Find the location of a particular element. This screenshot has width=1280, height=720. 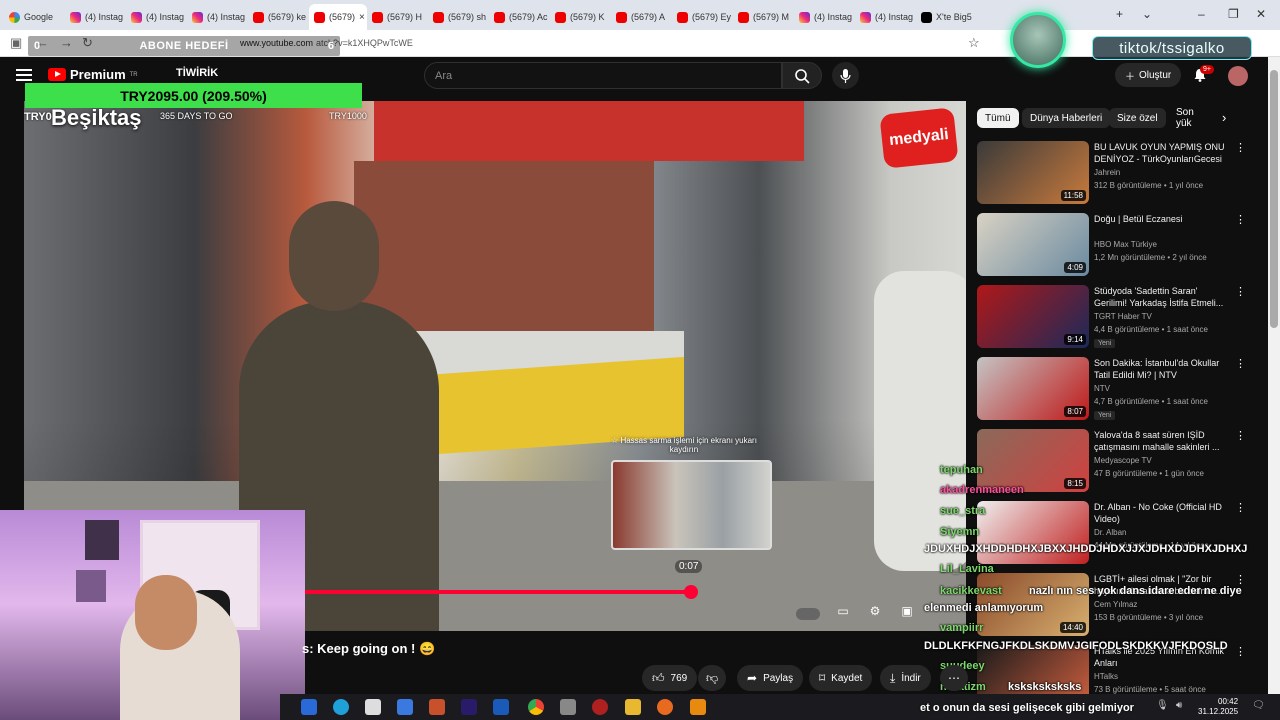

hamburger-menu-icon is located at coordinates (24, 75).